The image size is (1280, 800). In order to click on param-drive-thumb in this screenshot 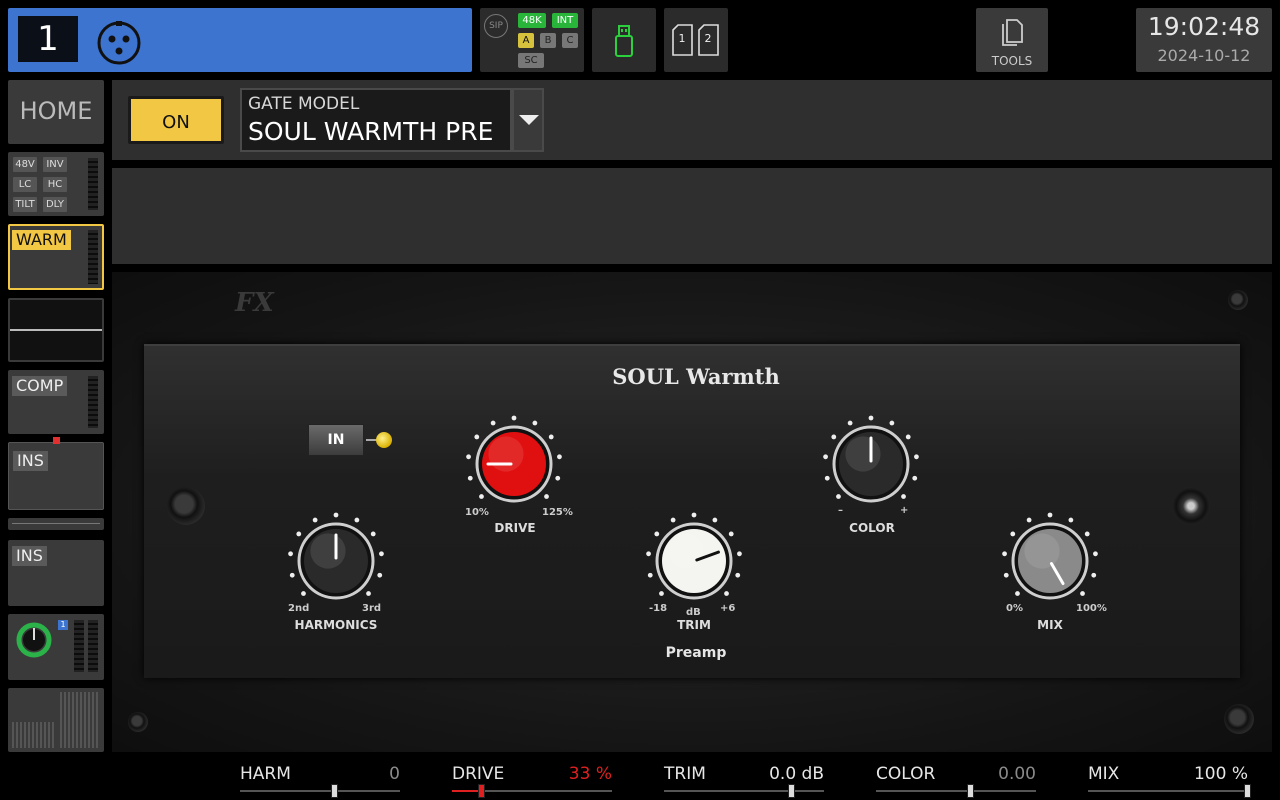, I will do `click(481, 791)`.